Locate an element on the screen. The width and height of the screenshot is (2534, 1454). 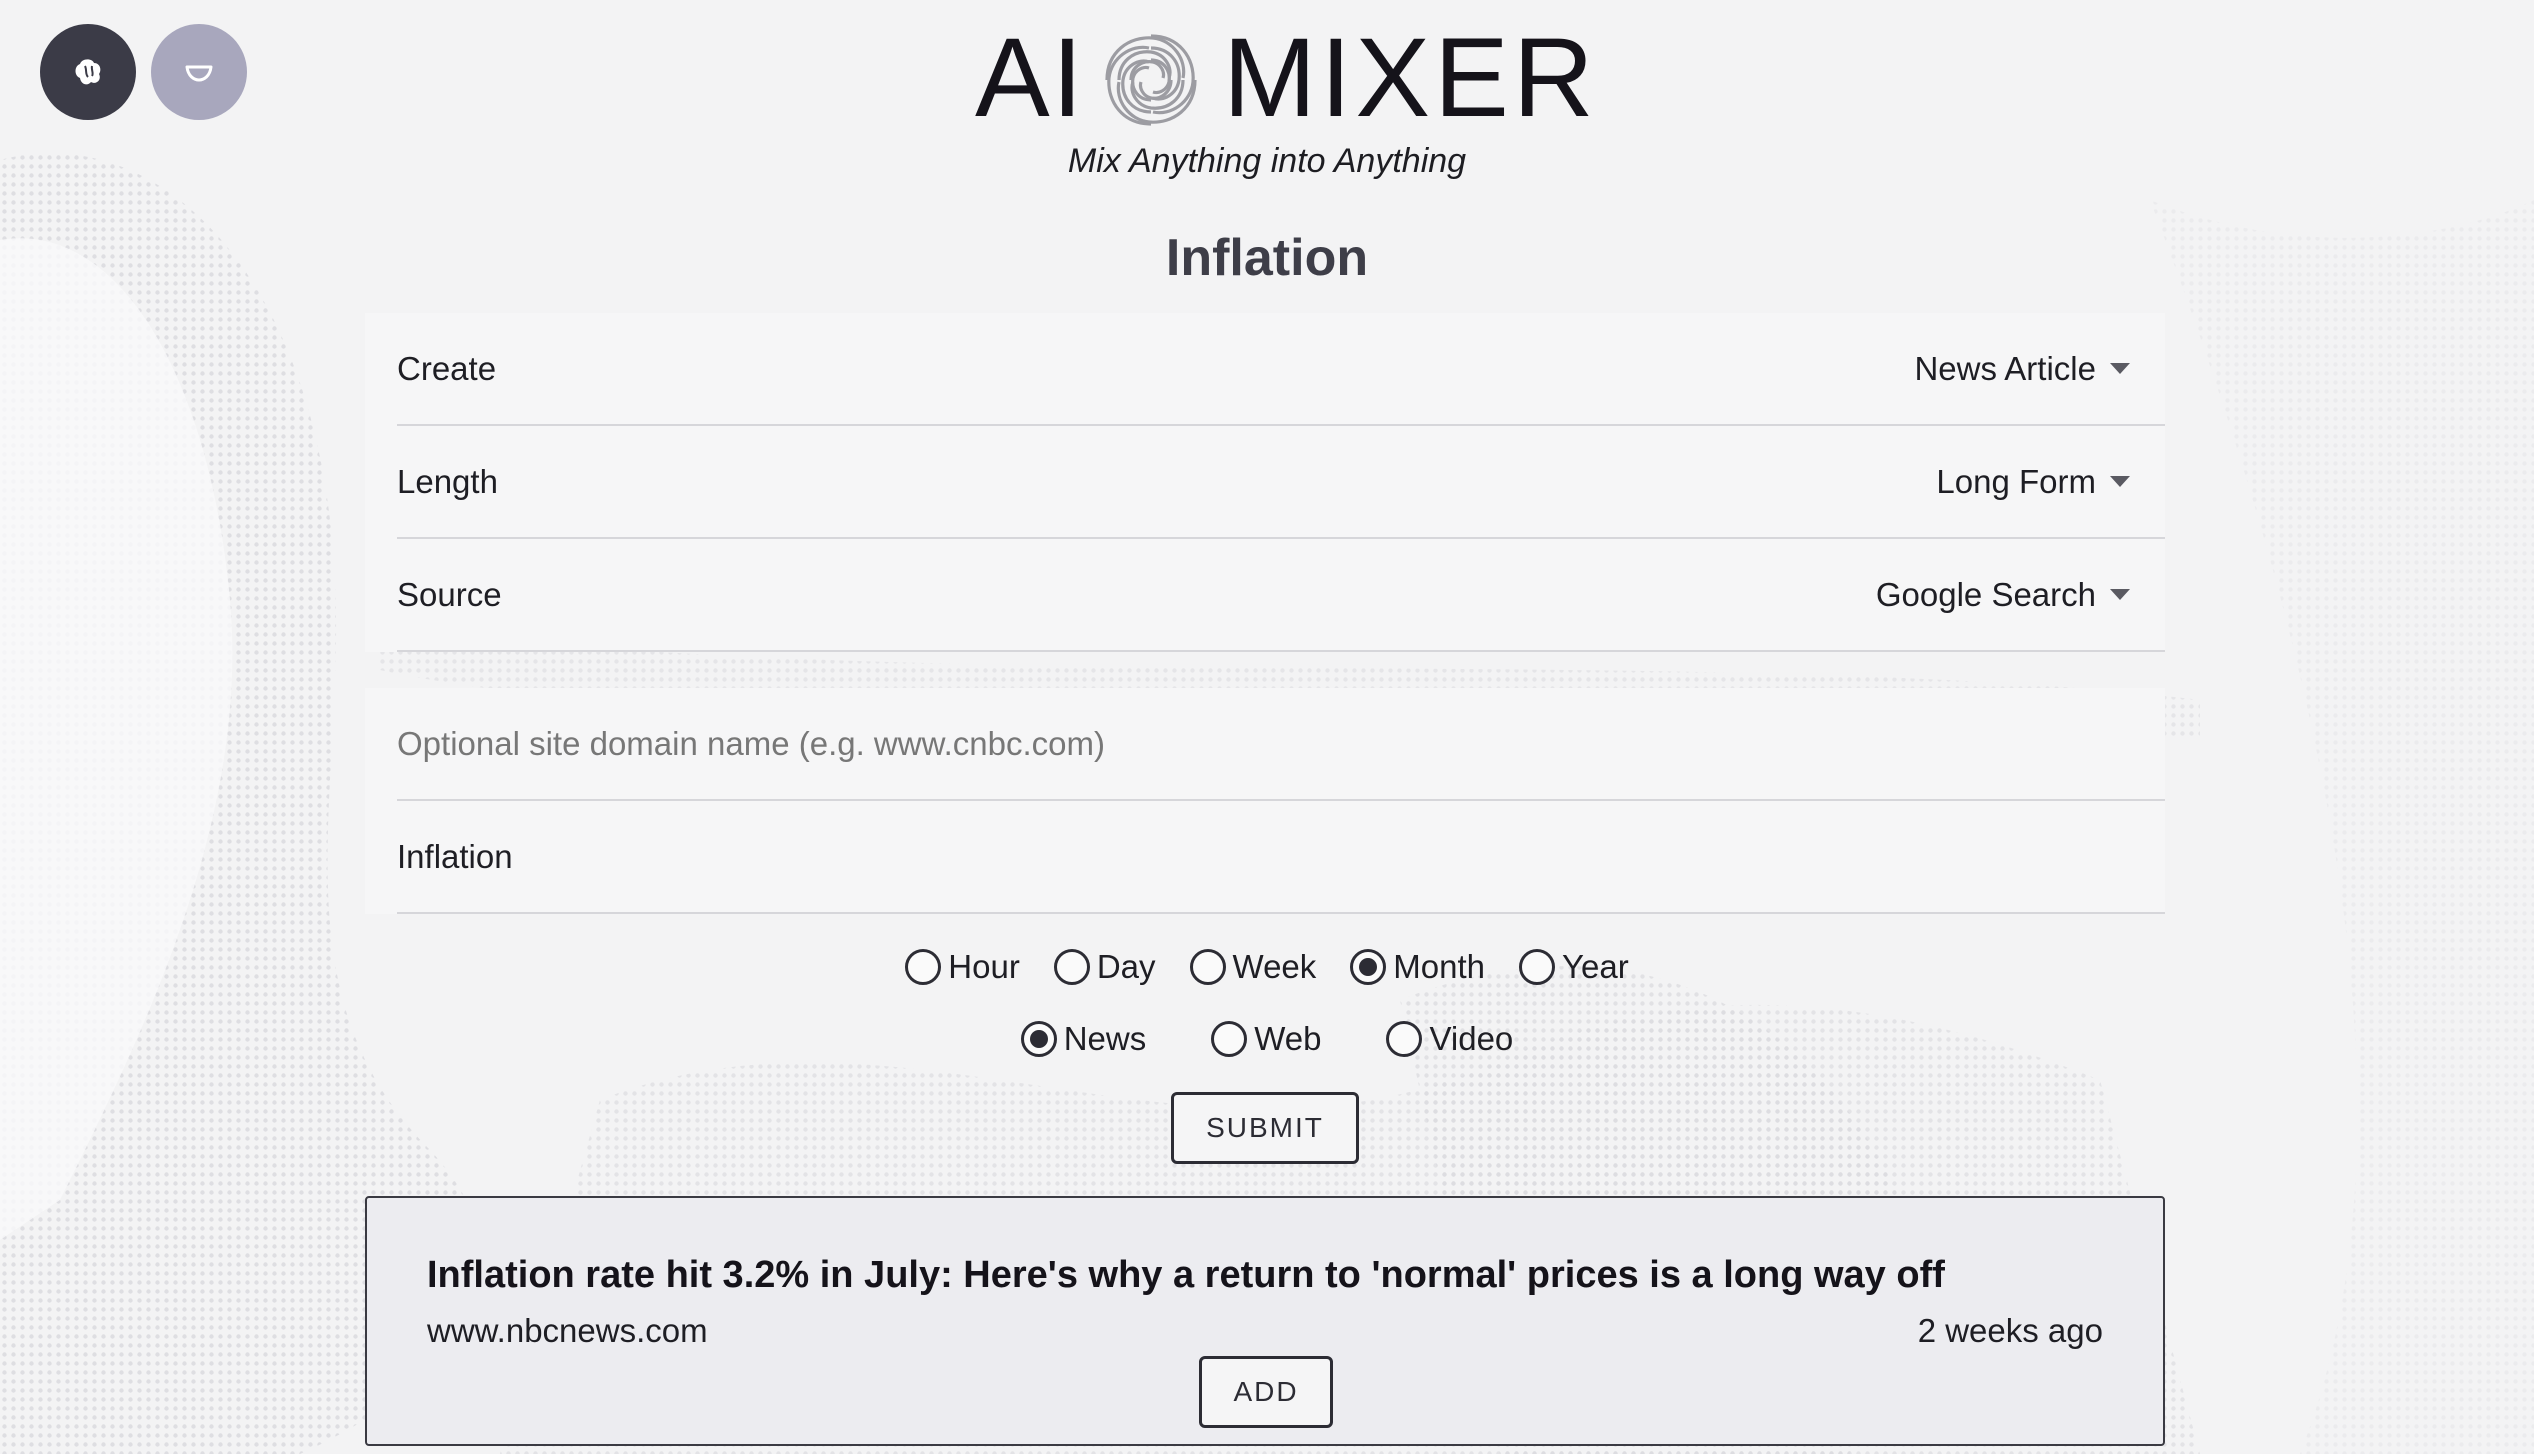
add-button: ADD is located at coordinates (1266, 1392).